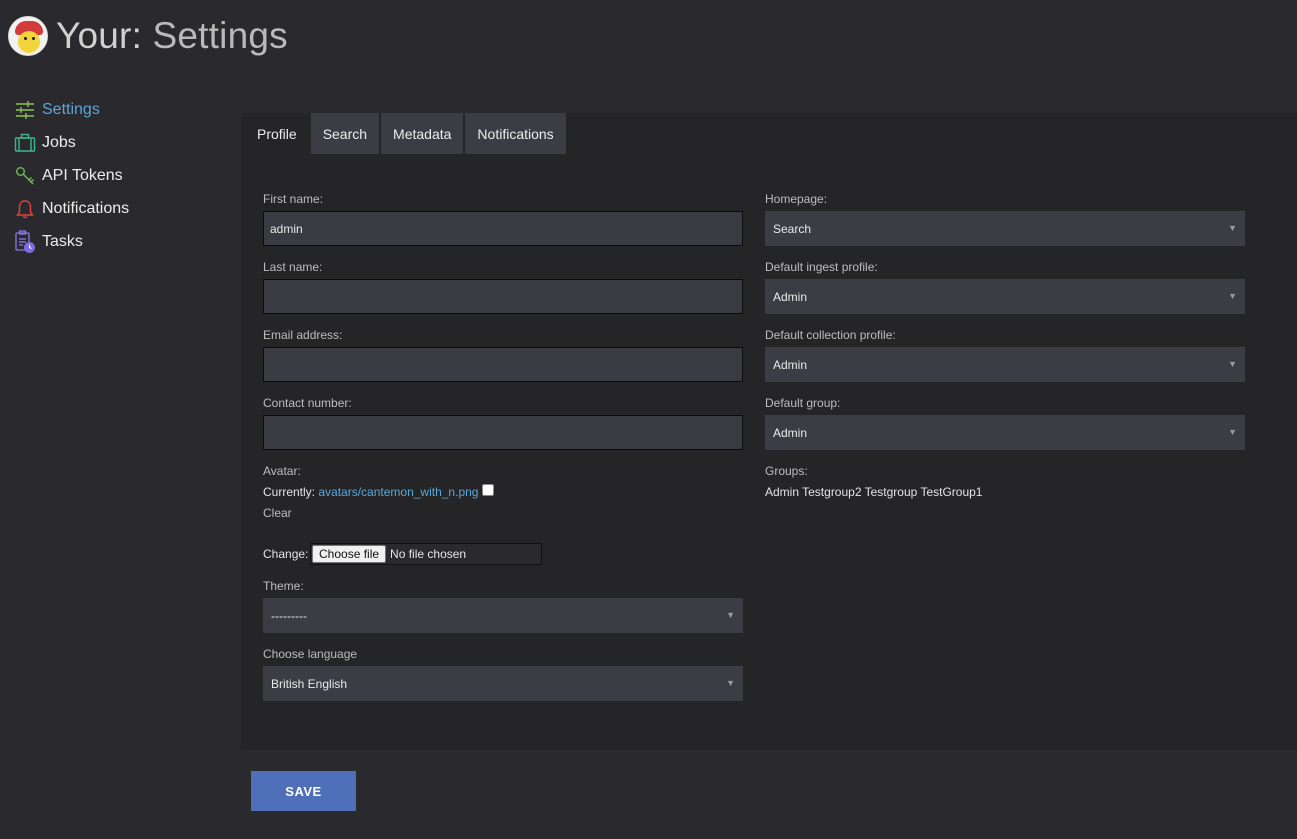  What do you see at coordinates (293, 199) in the screenshot?
I see `first-name-label: First name:` at bounding box center [293, 199].